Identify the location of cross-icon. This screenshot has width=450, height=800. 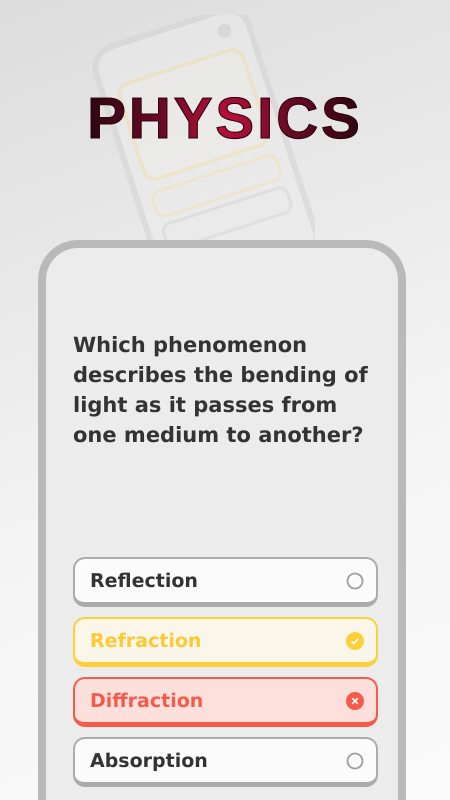
(355, 701).